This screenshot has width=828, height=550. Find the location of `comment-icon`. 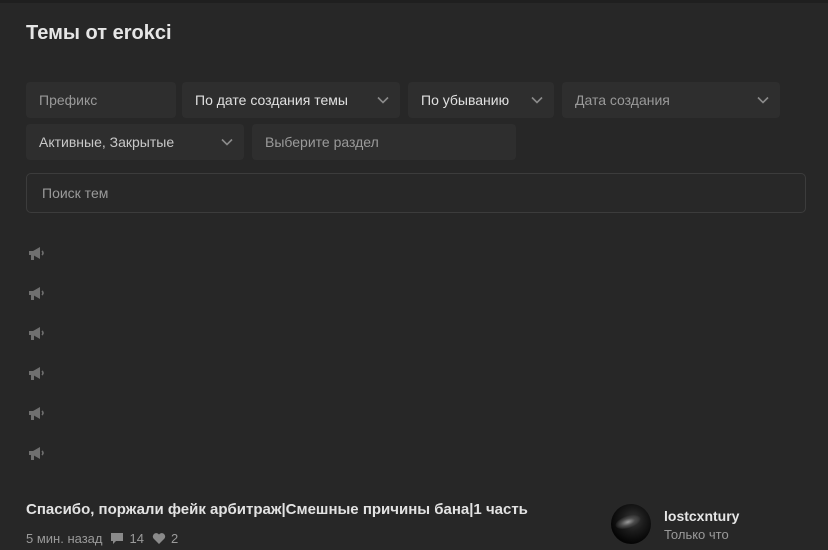

comment-icon is located at coordinates (117, 538).